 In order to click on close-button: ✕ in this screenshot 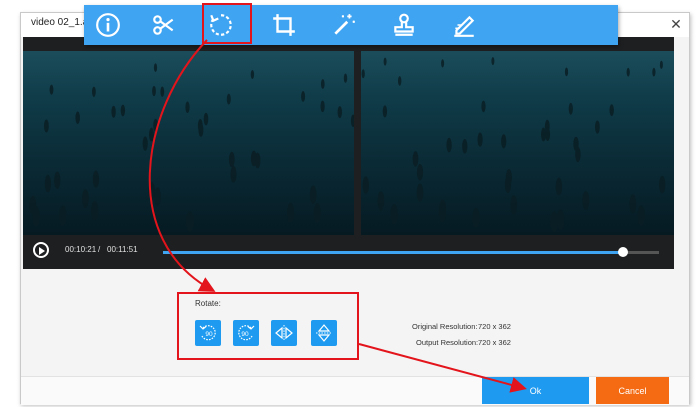, I will do `click(676, 24)`.